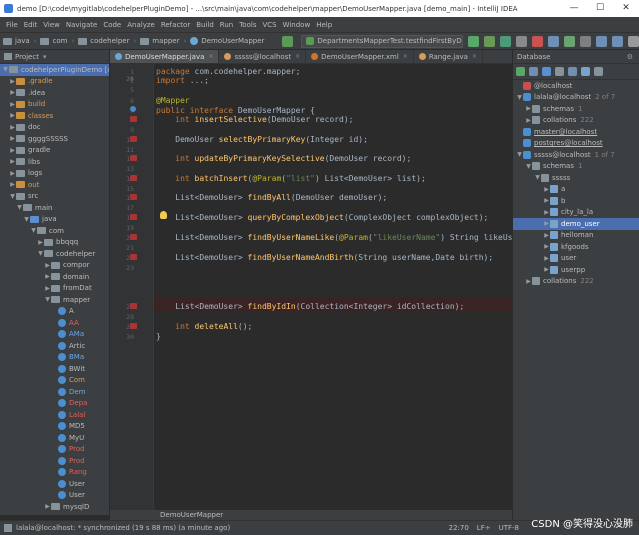 The image size is (639, 535). What do you see at coordinates (54, 381) in the screenshot?
I see `project-tree-item: Com` at bounding box center [54, 381].